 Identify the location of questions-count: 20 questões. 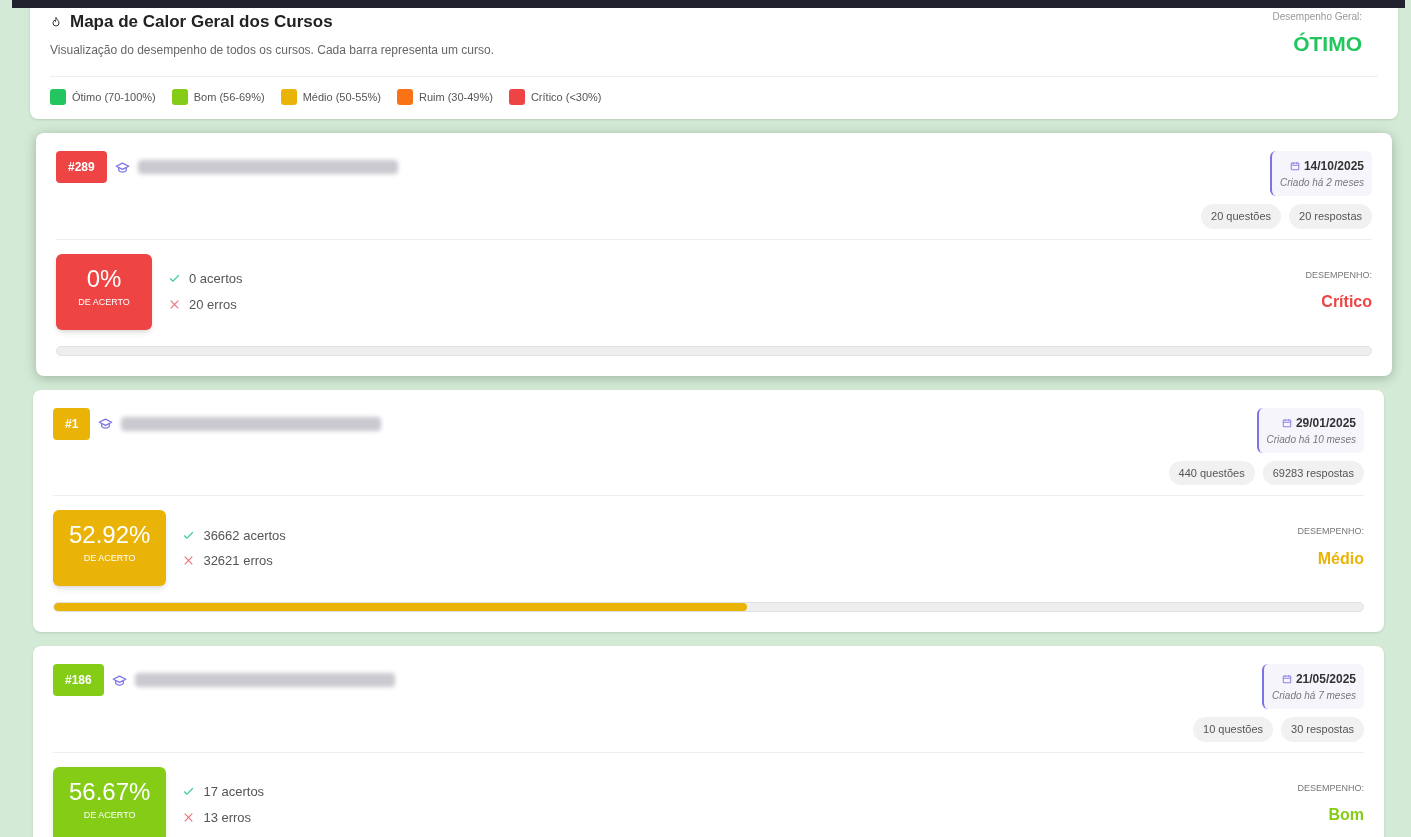
(1241, 216).